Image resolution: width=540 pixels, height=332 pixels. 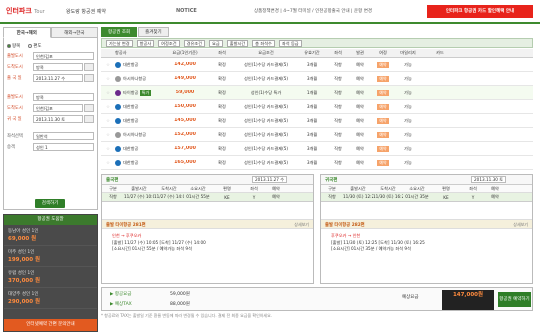 I want to click on filter-fare: 요금, so click(x=216, y=43).